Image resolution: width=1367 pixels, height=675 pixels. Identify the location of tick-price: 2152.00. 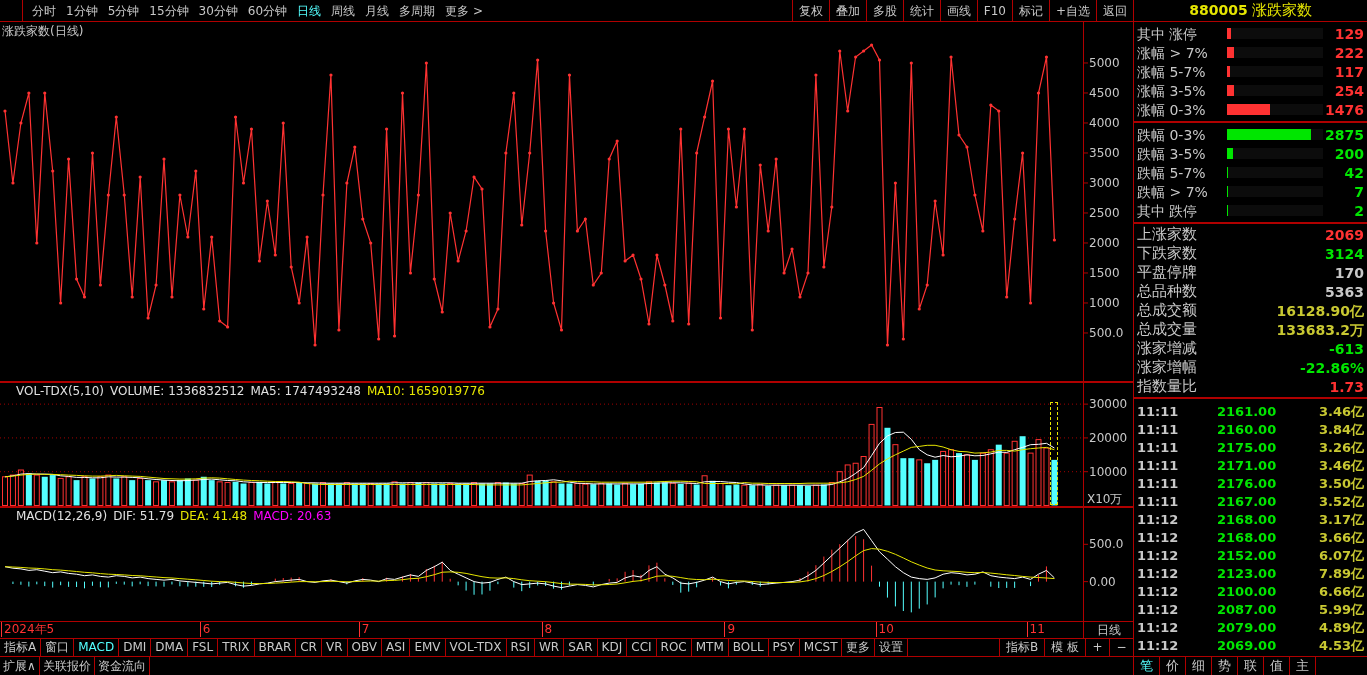
(1247, 555).